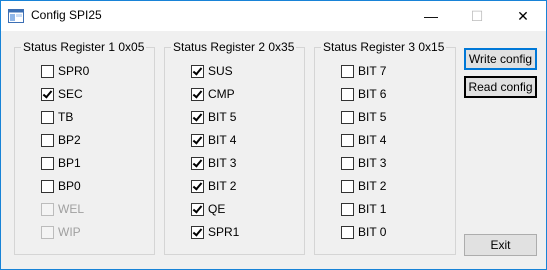 This screenshot has height=270, width=547. I want to click on maximize-button: ☐, so click(477, 16).